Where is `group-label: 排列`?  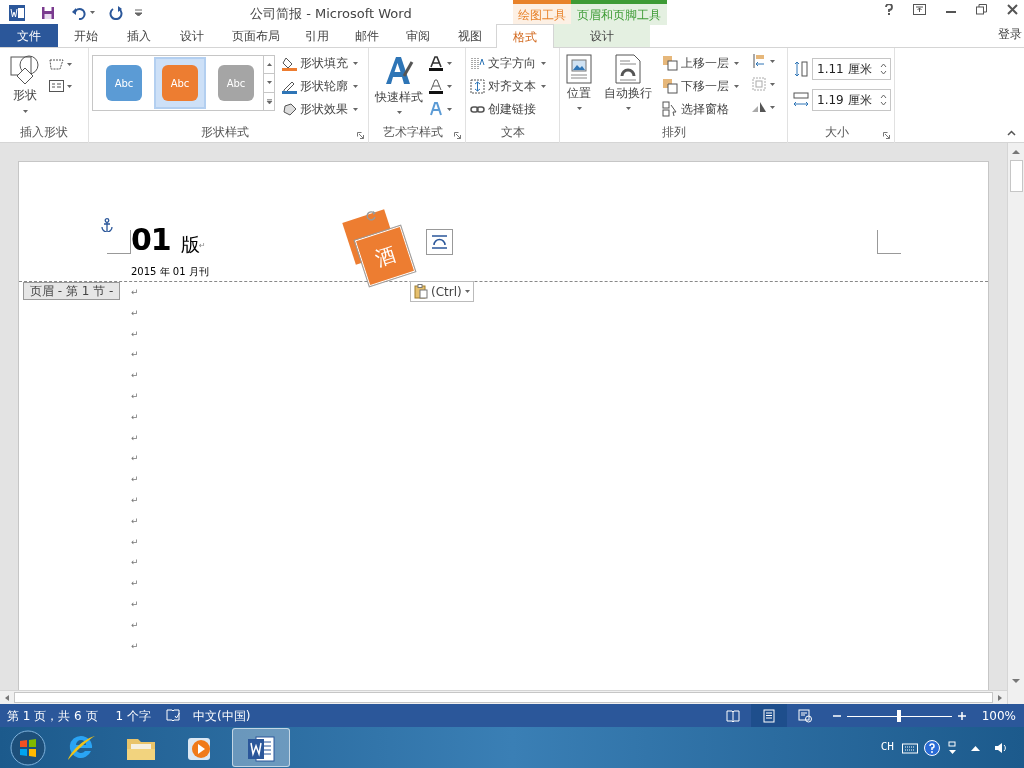 group-label: 排列 is located at coordinates (673, 132).